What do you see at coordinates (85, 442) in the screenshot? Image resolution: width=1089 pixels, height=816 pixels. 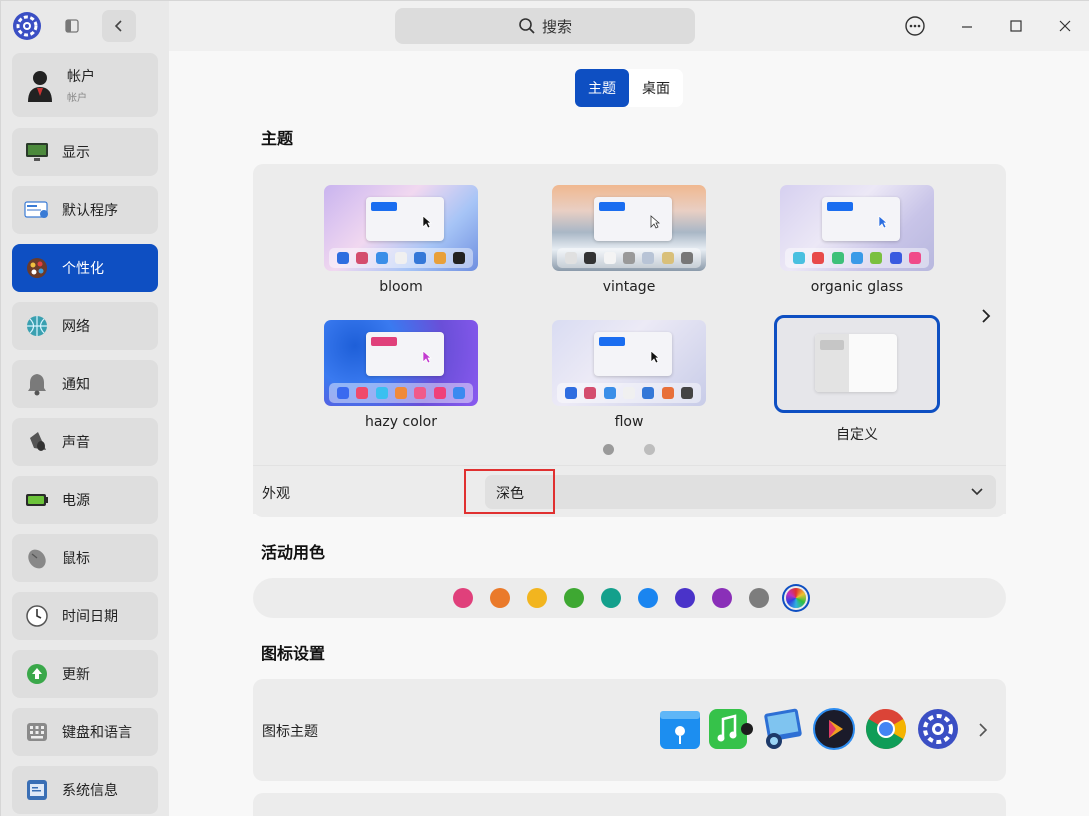 I see `sidebar-item-sound: 声音` at bounding box center [85, 442].